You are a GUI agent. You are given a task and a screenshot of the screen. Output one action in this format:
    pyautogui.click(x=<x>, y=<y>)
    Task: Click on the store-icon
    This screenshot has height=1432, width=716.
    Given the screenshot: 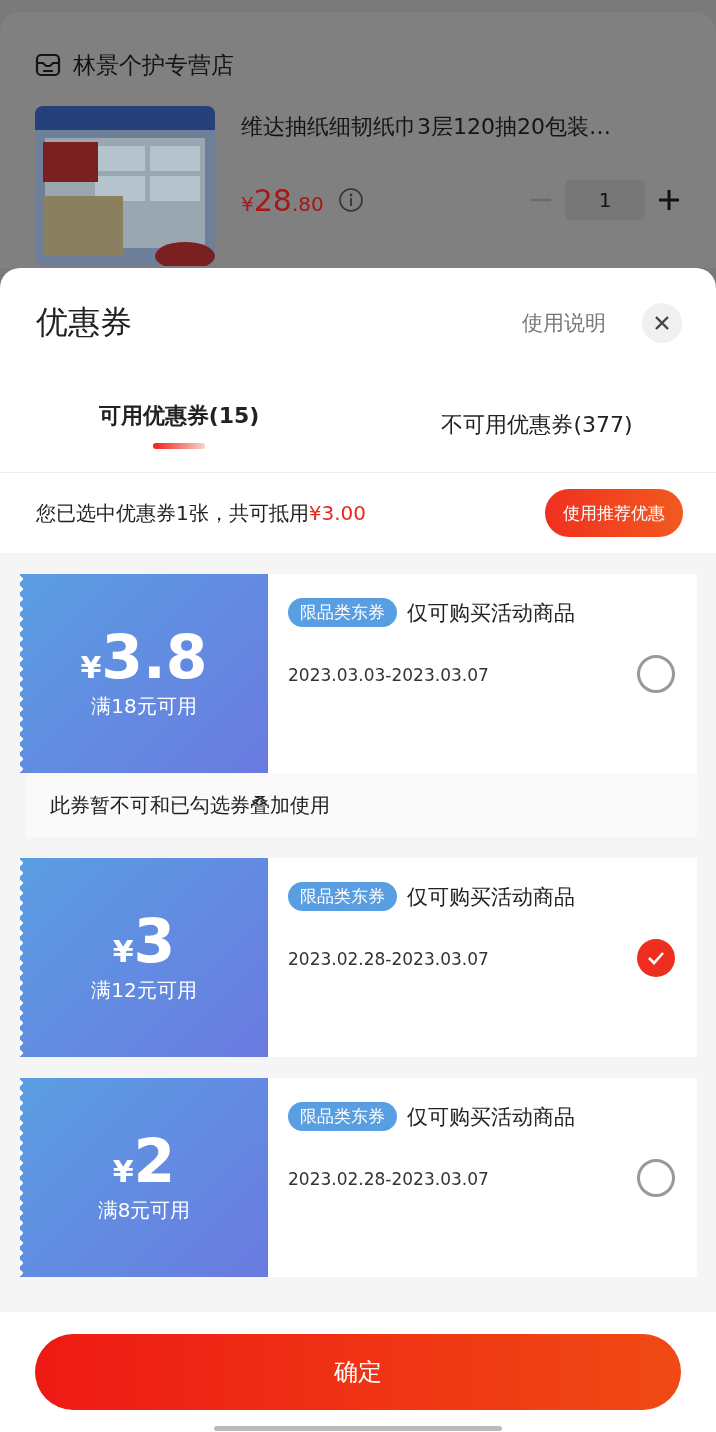 What is the action you would take?
    pyautogui.click(x=48, y=65)
    